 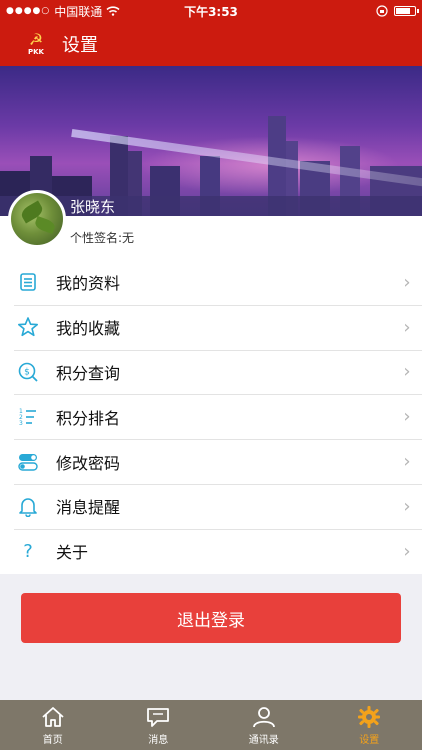 I want to click on chat-icon, so click(x=158, y=717).